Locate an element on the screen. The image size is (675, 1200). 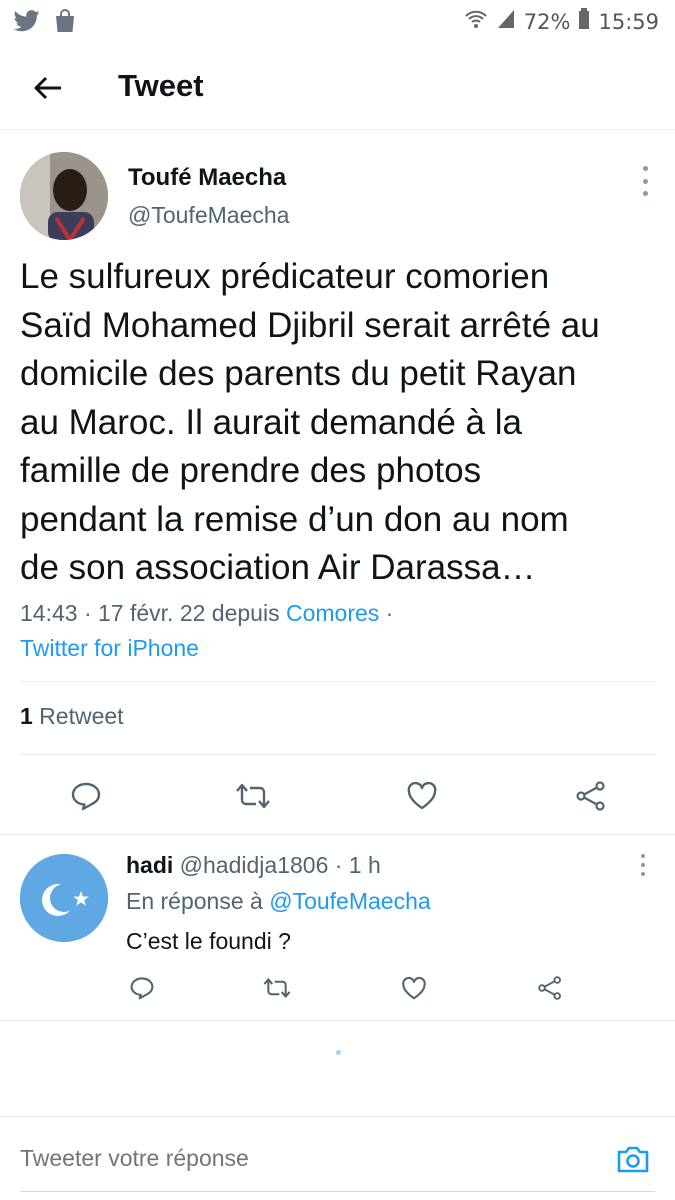
header: Tweet is located at coordinates (337, 87).